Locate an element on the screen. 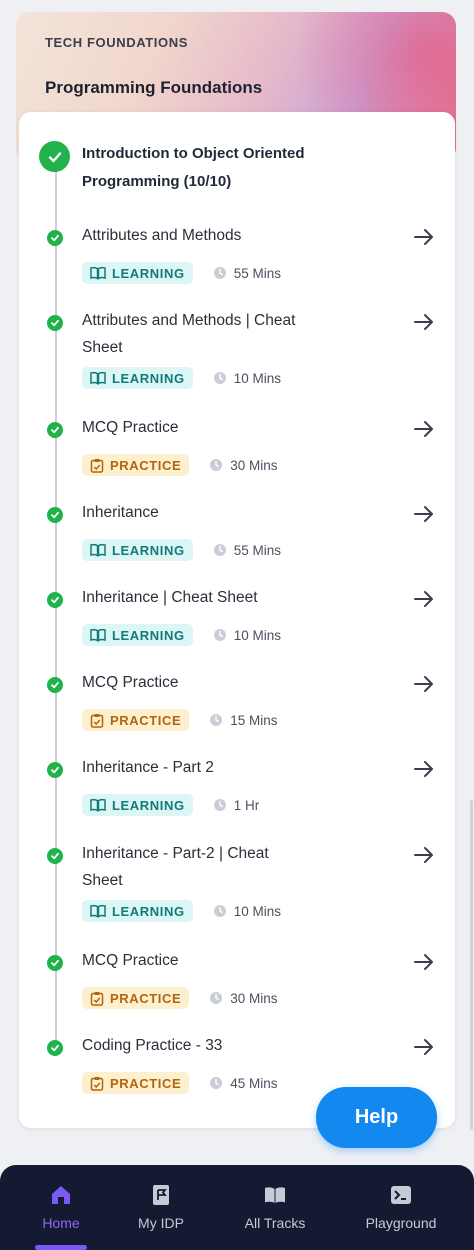  bottom-navigation: Home My IDP All Tracks Playground is located at coordinates (237, 1207).